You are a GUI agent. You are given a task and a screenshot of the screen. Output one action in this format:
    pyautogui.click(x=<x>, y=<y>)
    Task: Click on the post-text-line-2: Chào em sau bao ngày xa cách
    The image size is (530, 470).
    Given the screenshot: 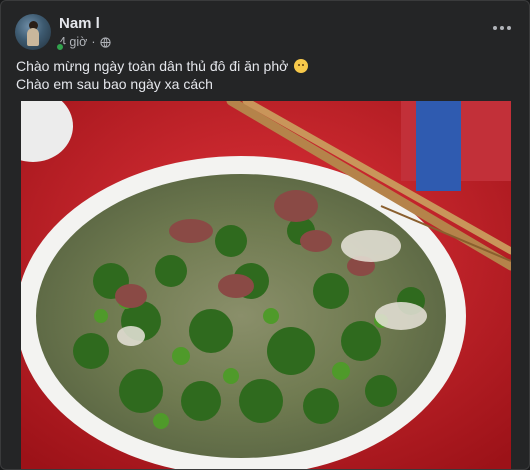 What is the action you would take?
    pyautogui.click(x=114, y=84)
    